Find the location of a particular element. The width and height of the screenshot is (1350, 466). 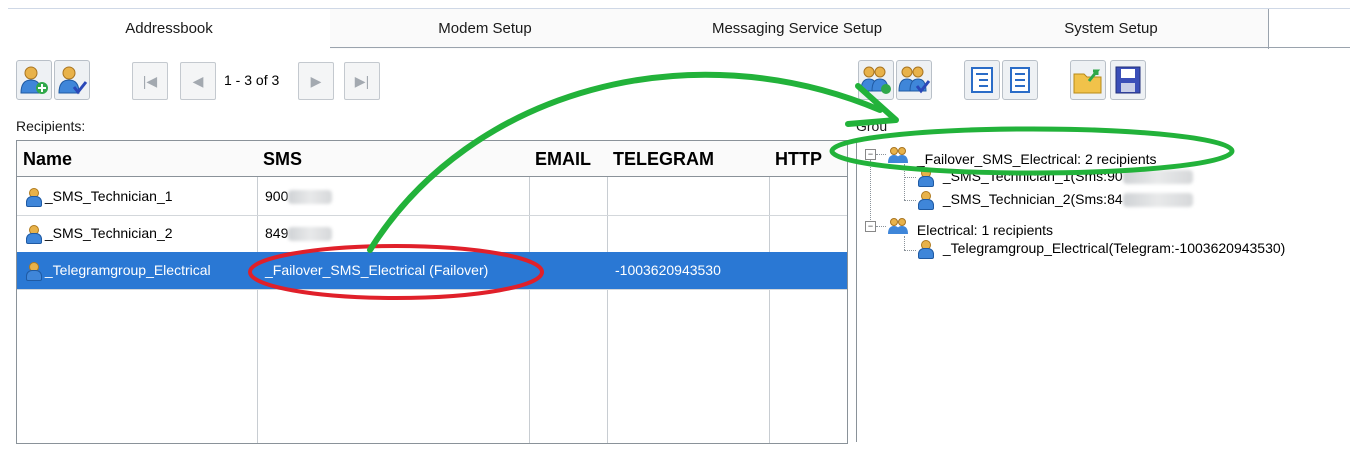

red-highlight-ellipse is located at coordinates (396, 272).